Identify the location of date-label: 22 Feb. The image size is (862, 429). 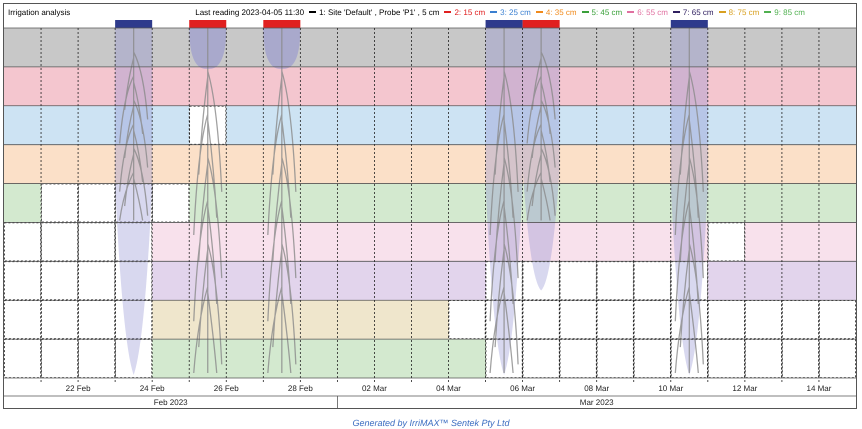
(78, 388).